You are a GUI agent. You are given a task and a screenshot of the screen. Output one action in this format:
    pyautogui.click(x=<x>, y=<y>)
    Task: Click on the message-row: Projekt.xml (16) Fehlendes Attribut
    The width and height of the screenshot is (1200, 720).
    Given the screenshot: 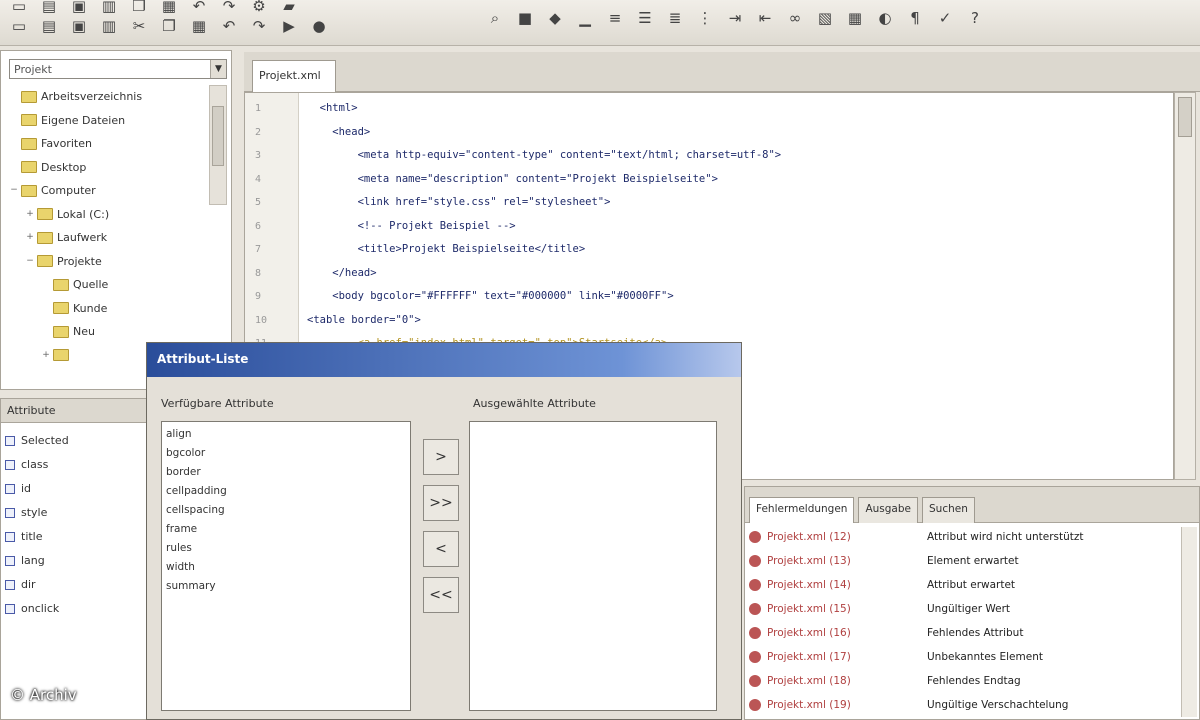 What is the action you would take?
    pyautogui.click(x=972, y=633)
    